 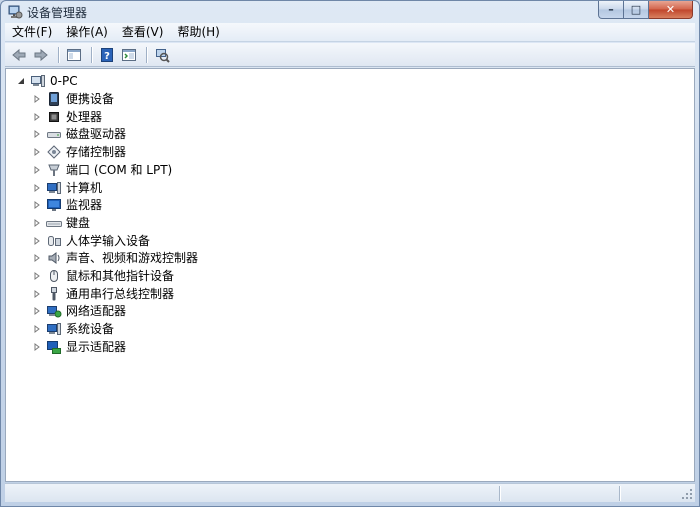 I want to click on help-icon: ?, so click(x=107, y=55).